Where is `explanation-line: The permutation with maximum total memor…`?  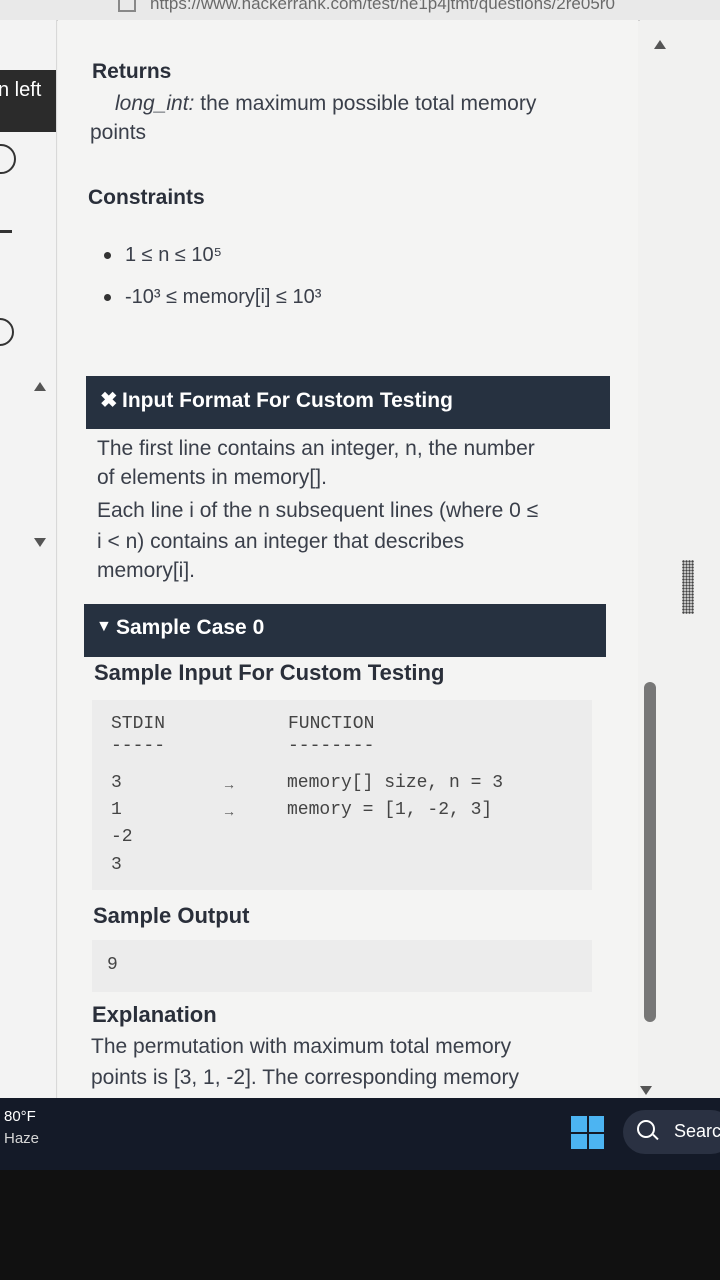 explanation-line: The permutation with maximum total memor… is located at coordinates (301, 1046).